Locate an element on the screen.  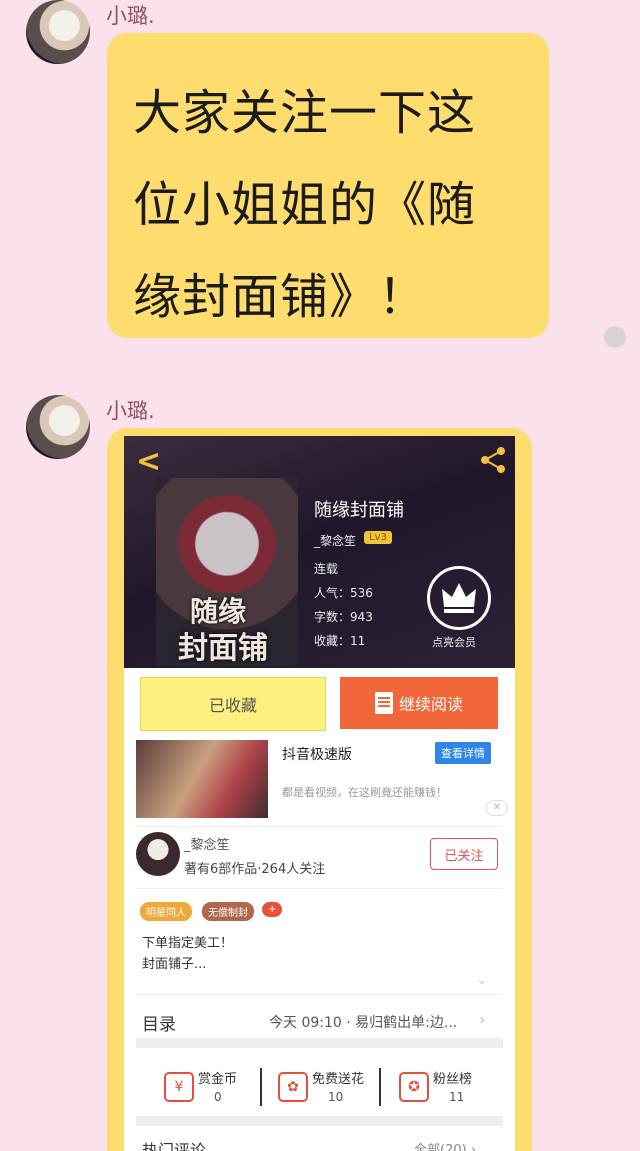
fans-ranking-action: ✪ 粉丝榜 11 is located at coordinates (437, 1087).